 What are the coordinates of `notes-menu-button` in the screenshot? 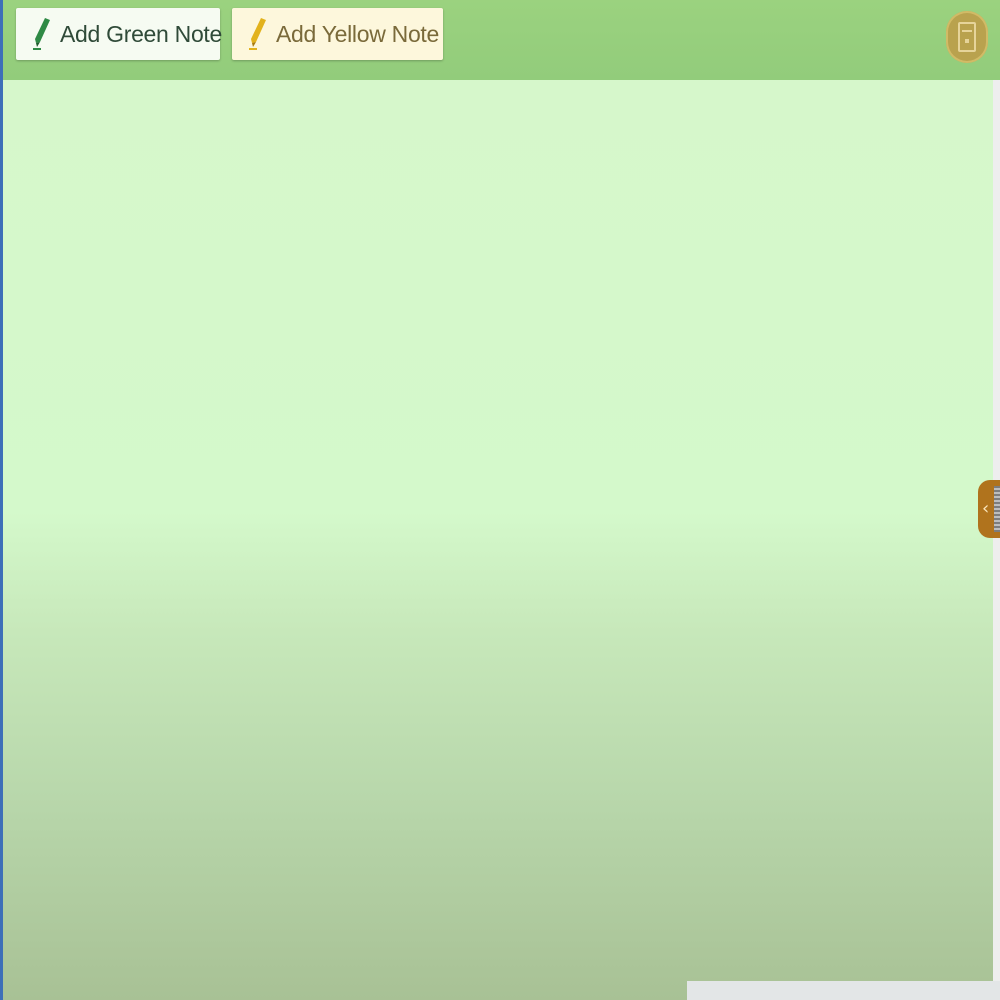 It's located at (967, 37).